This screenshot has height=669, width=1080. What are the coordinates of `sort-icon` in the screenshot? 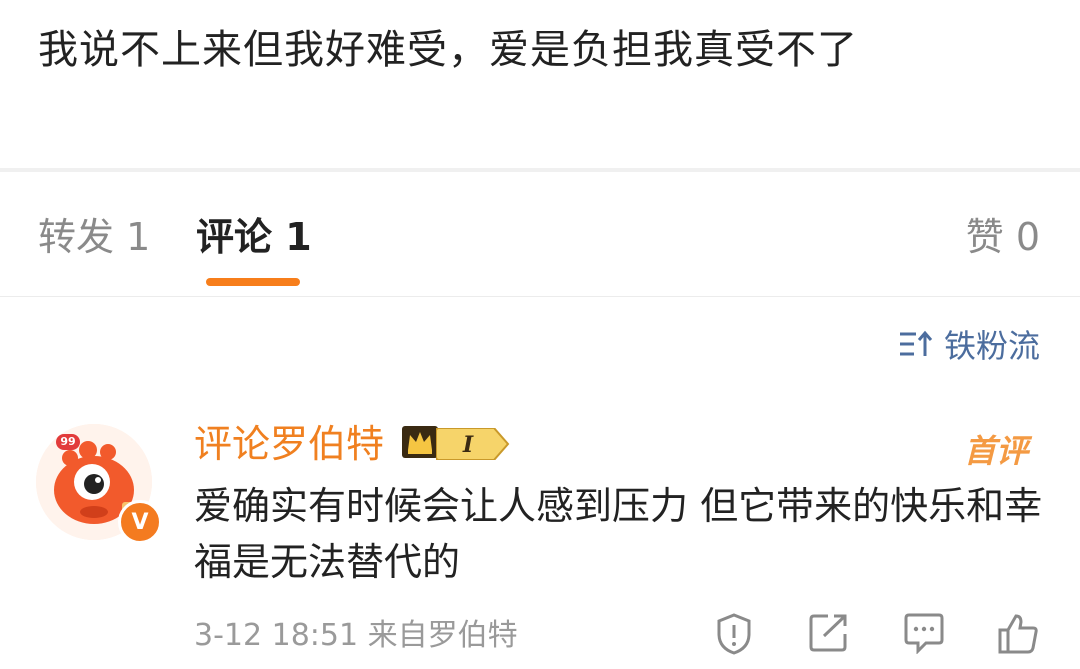 It's located at (916, 344).